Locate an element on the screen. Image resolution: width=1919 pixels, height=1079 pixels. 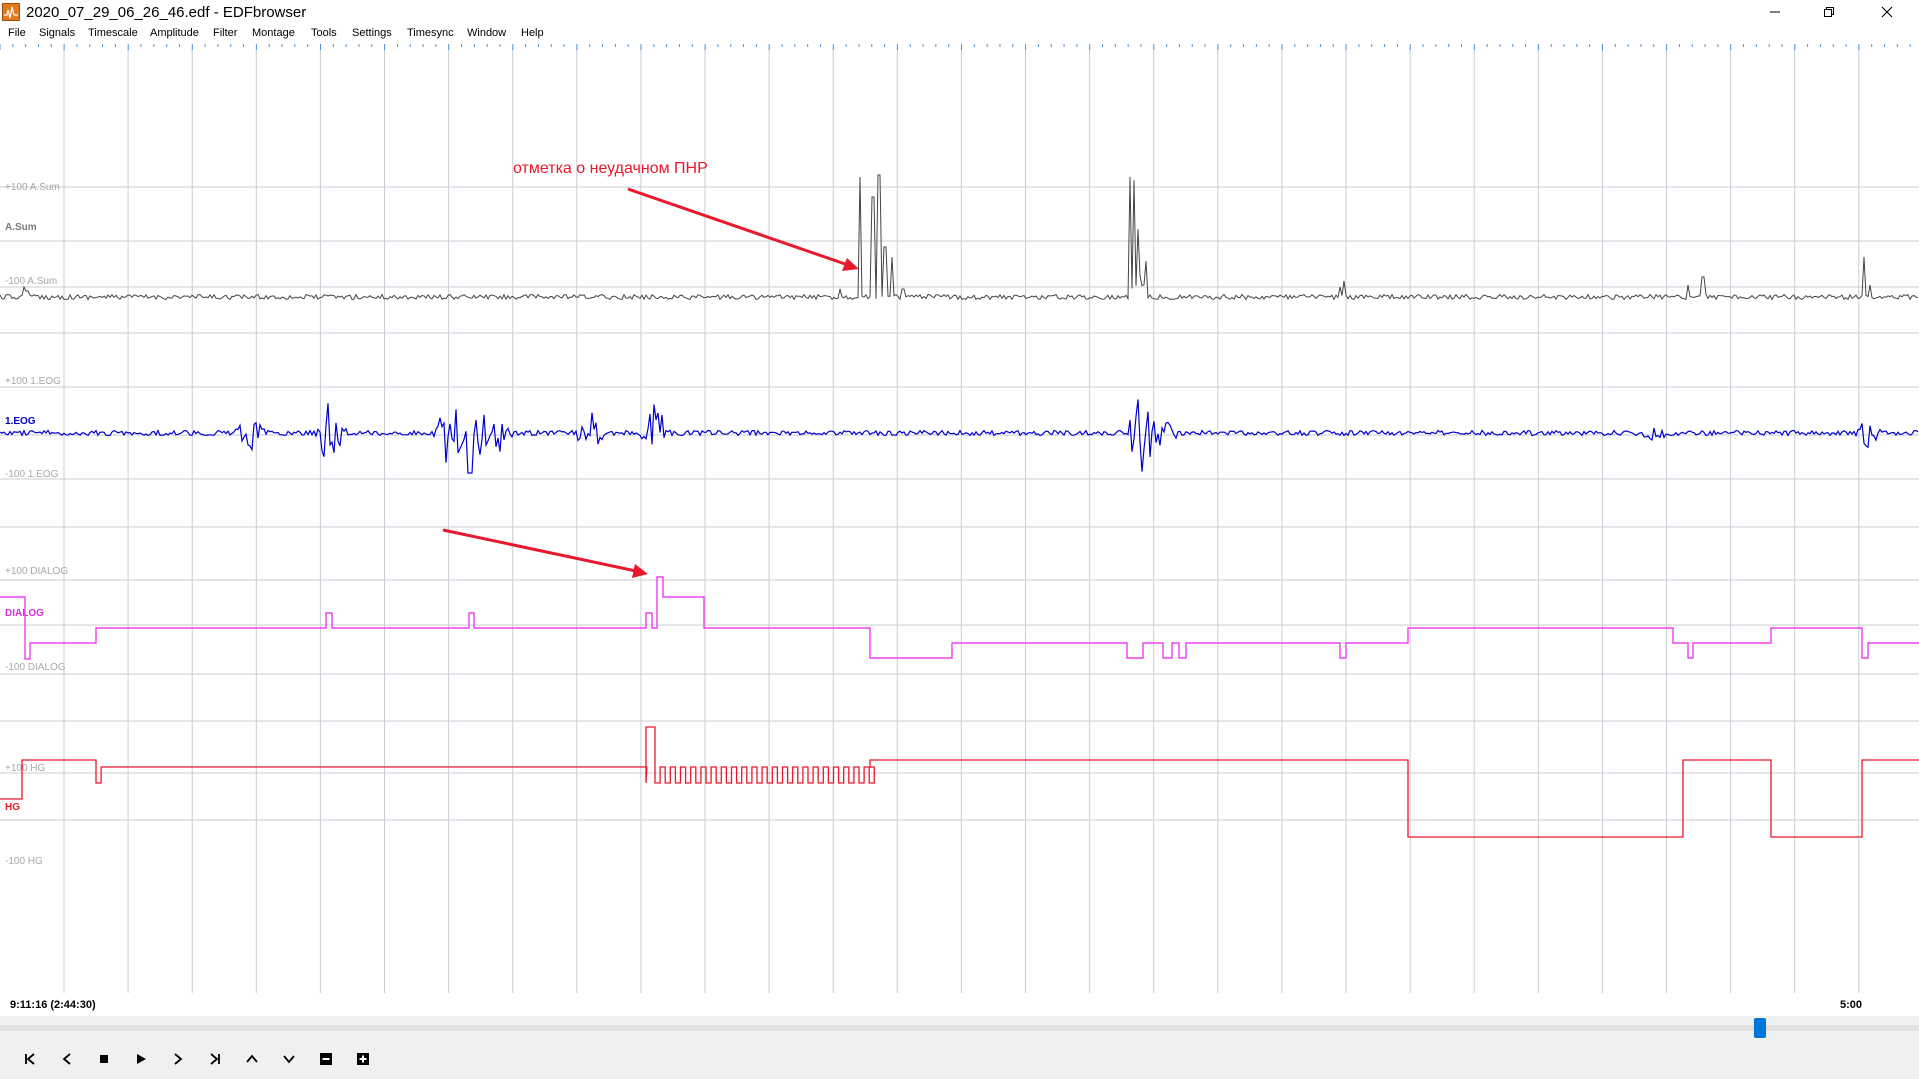
skip-start-icon is located at coordinates (30, 1059).